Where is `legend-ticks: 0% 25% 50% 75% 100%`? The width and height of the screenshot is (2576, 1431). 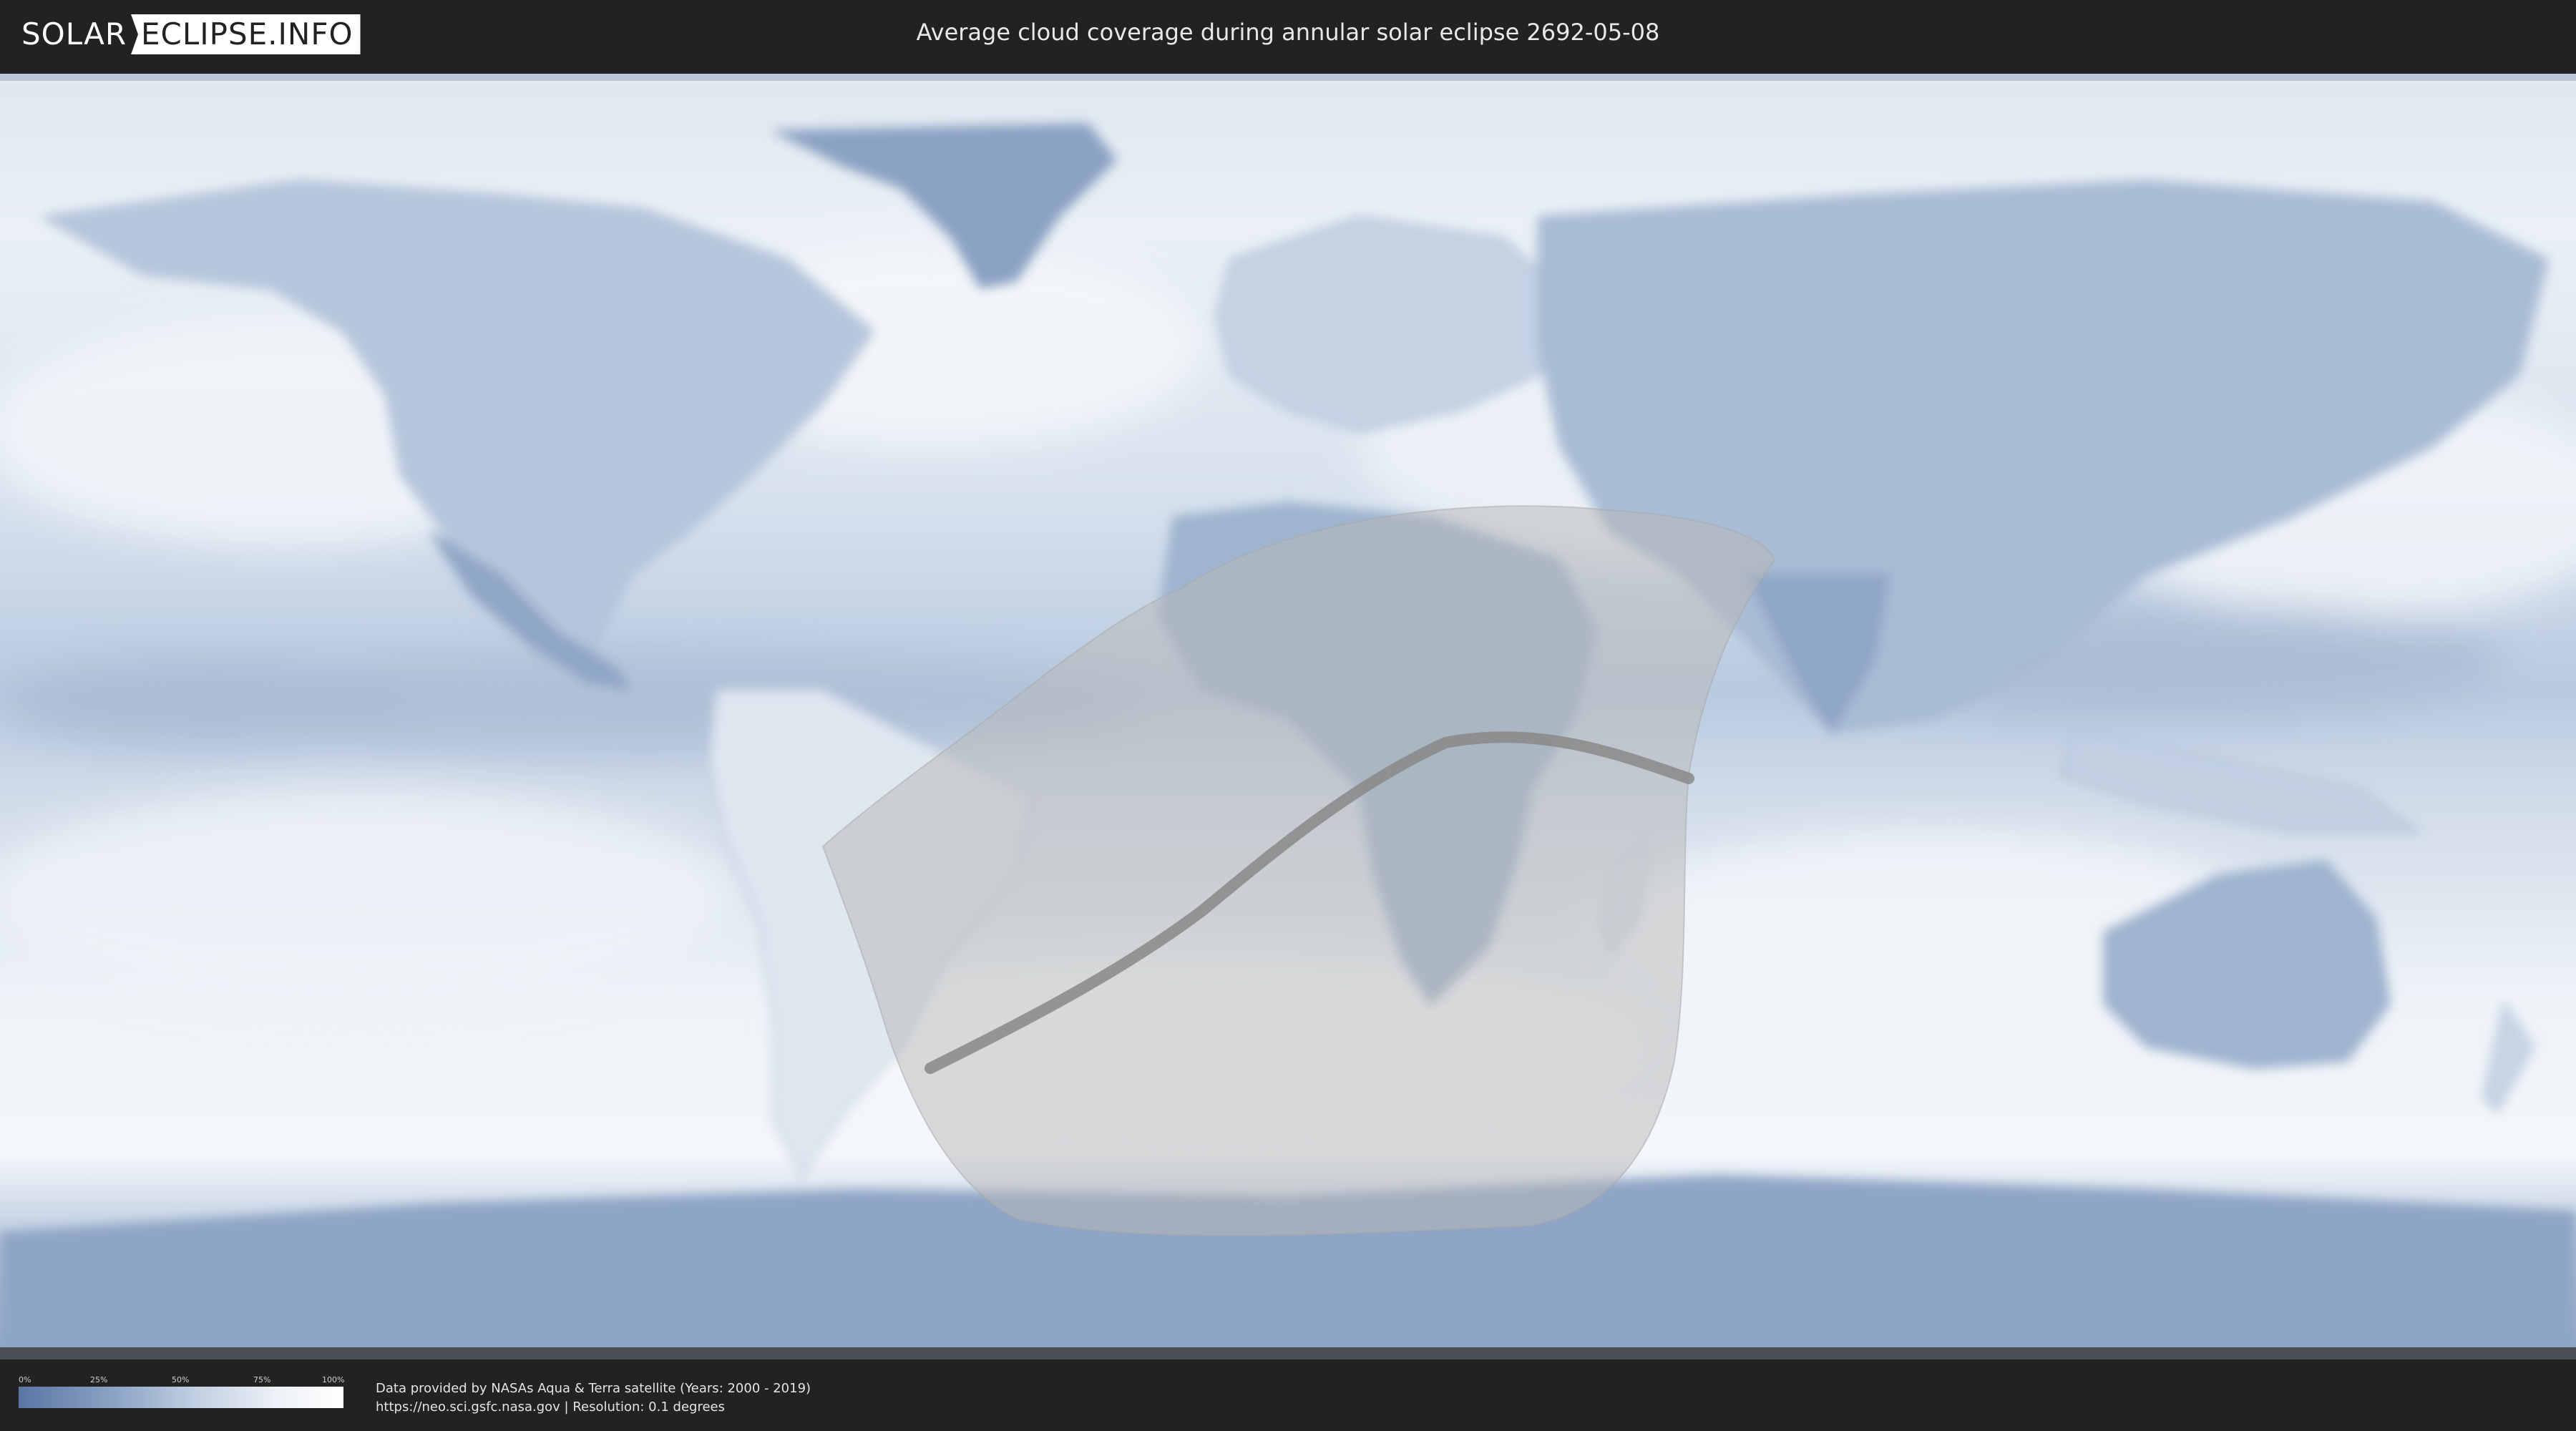
legend-ticks: 0% 25% 50% 75% 100% is located at coordinates (182, 1381).